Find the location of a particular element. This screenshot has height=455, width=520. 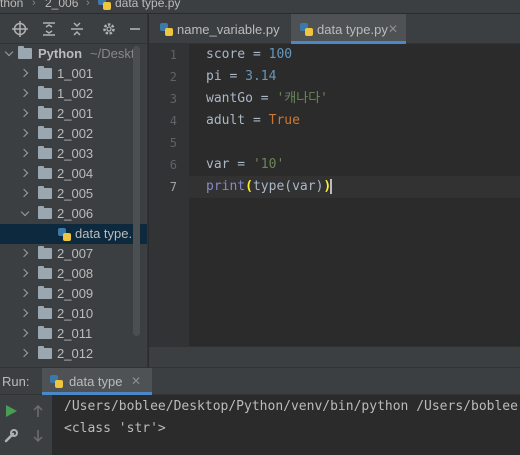

run-tab-label: data type is located at coordinates (96, 381).